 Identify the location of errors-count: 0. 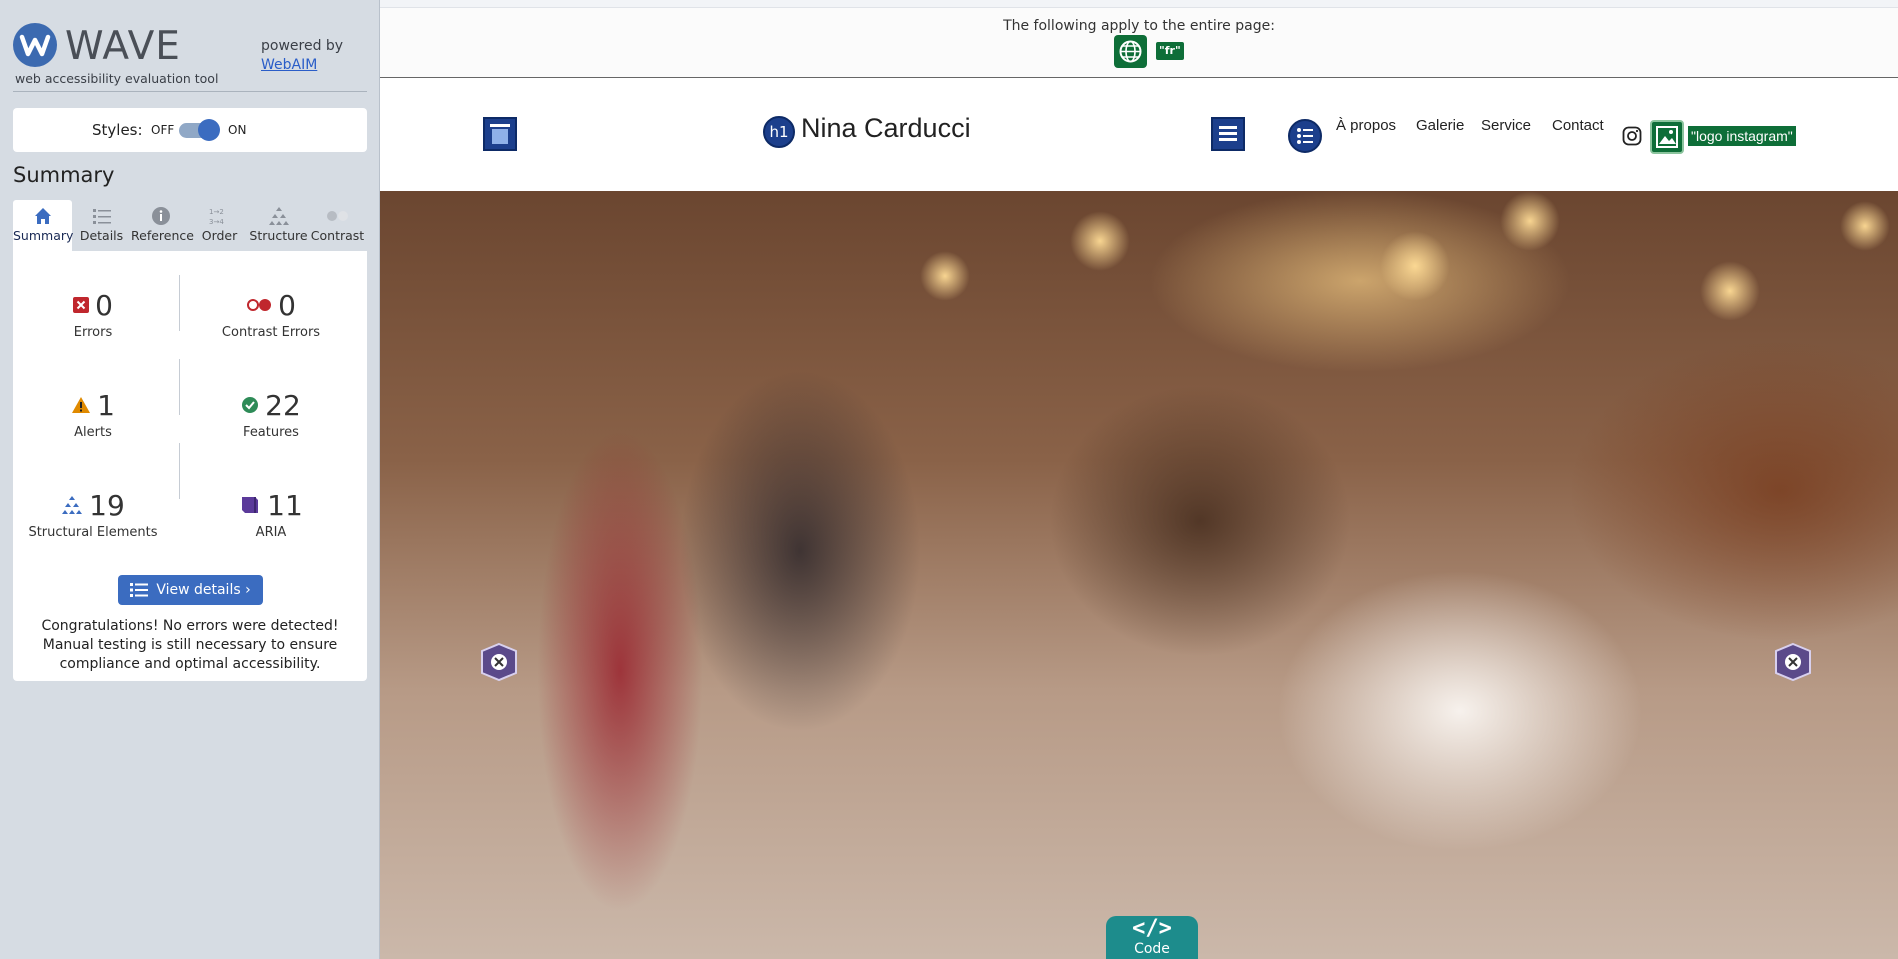
(104, 305).